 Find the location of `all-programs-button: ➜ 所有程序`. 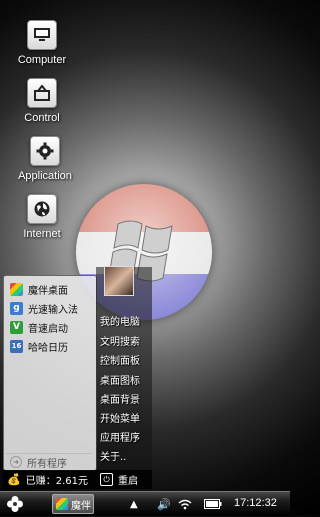

all-programs-button: ➜ 所有程序 is located at coordinates (49, 461).